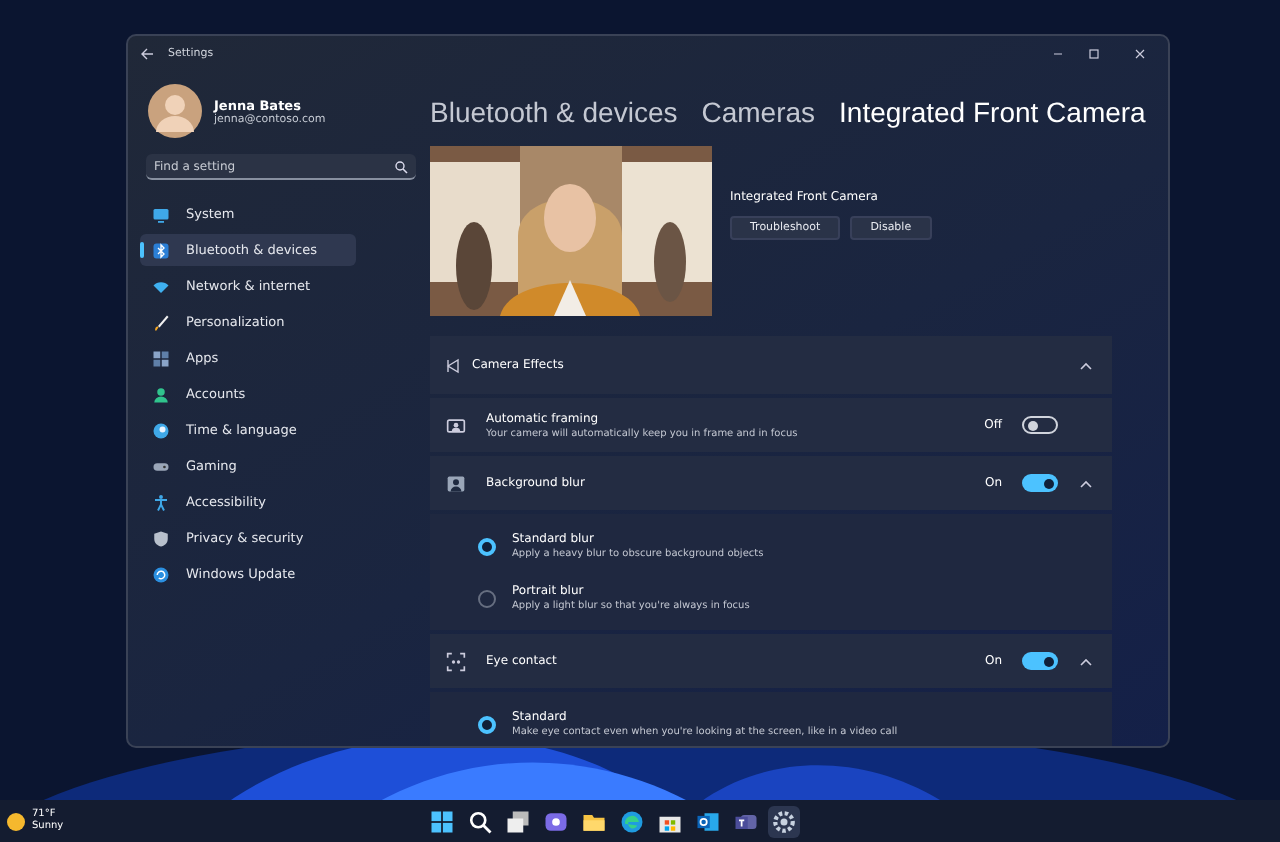 This screenshot has width=1280, height=842. Describe the element at coordinates (161, 358) in the screenshot. I see `apps-icon` at that location.